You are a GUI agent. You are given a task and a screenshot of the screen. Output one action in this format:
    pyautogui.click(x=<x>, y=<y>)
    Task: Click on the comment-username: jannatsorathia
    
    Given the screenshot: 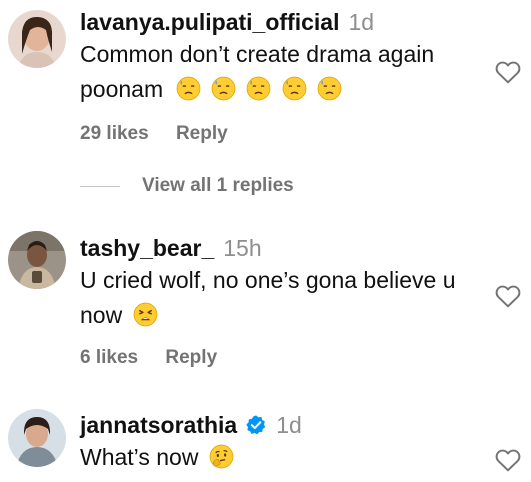 What is the action you would take?
    pyautogui.click(x=158, y=425)
    